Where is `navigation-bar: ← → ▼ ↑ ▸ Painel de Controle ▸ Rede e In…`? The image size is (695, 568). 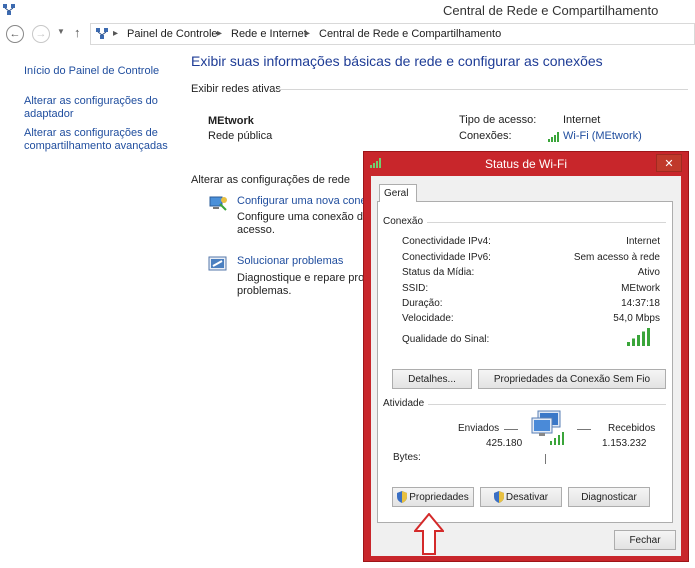
navigation-bar: ← → ▼ ↑ ▸ Painel de Controle ▸ Rede e In… is located at coordinates (347, 34).